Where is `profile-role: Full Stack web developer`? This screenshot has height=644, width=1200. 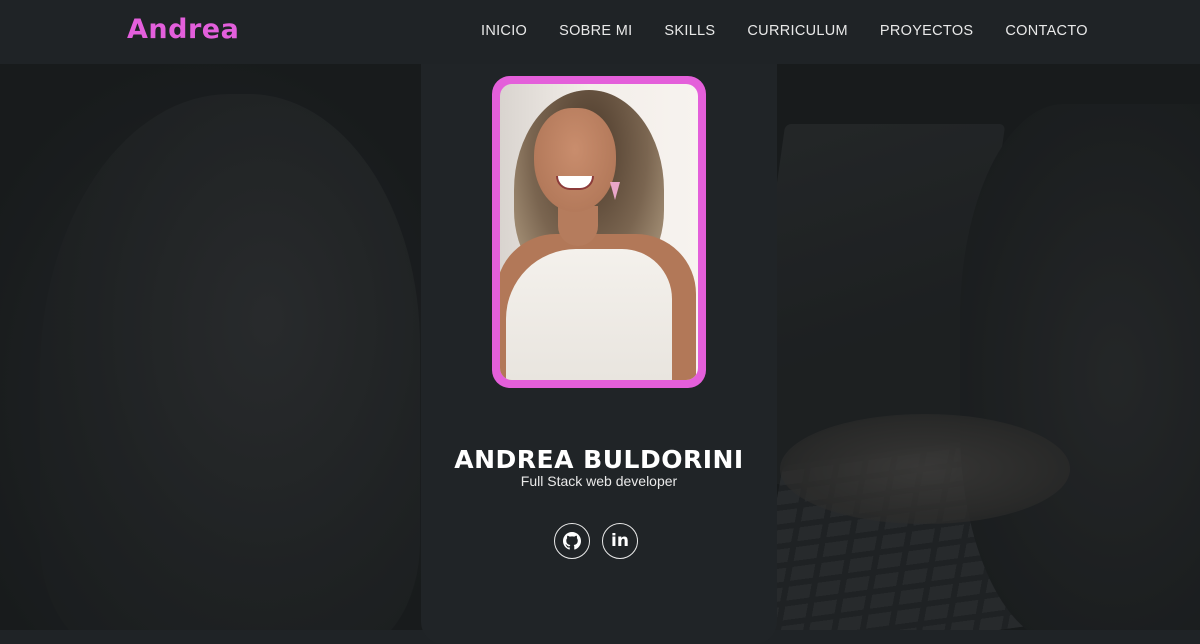
profile-role: Full Stack web developer is located at coordinates (599, 481).